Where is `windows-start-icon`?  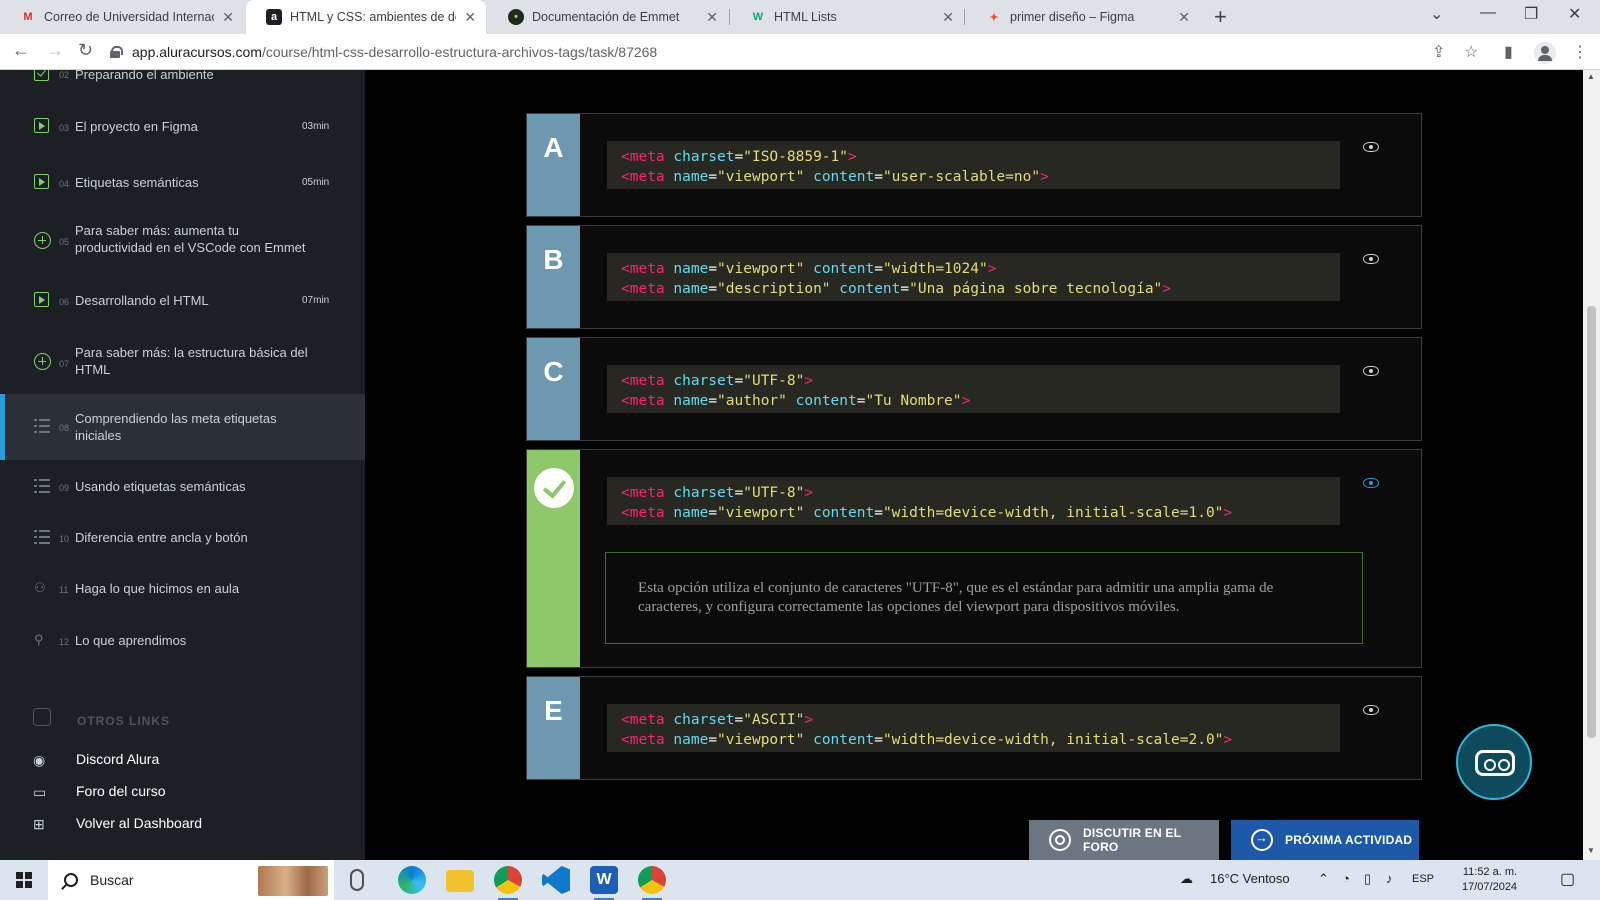
windows-start-icon is located at coordinates (24, 880).